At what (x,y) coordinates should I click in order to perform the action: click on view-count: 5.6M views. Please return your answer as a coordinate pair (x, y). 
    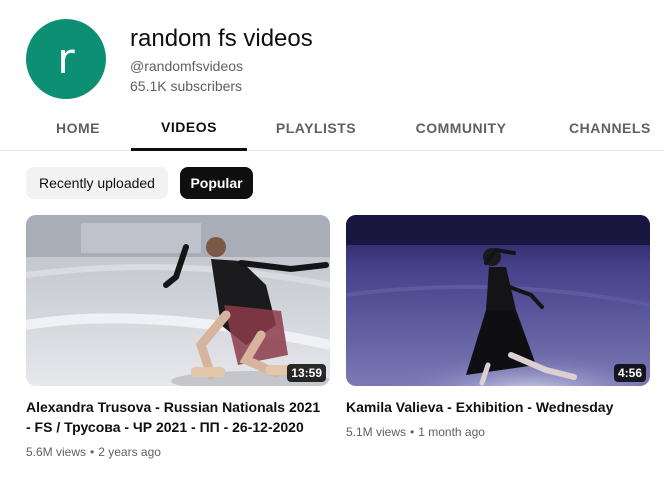
    Looking at the image, I should click on (56, 452).